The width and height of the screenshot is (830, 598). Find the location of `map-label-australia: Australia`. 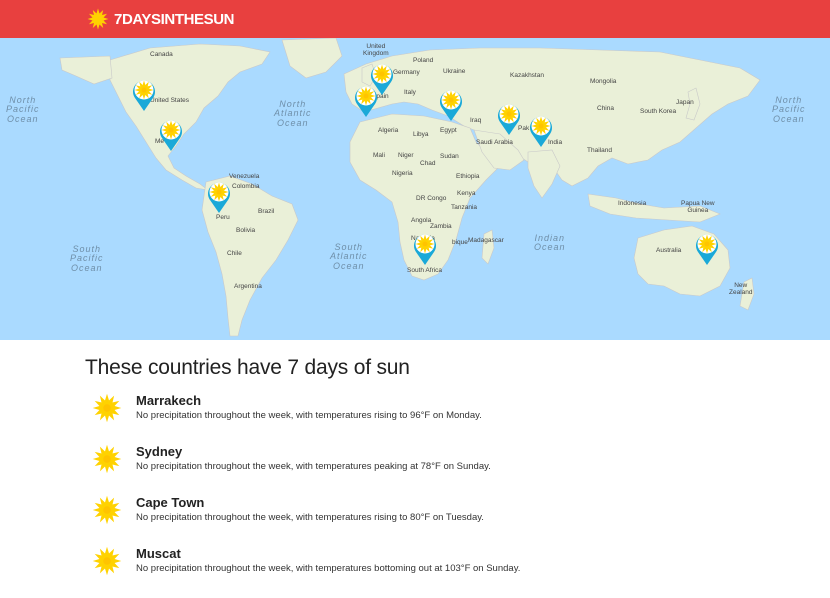

map-label-australia: Australia is located at coordinates (669, 250).